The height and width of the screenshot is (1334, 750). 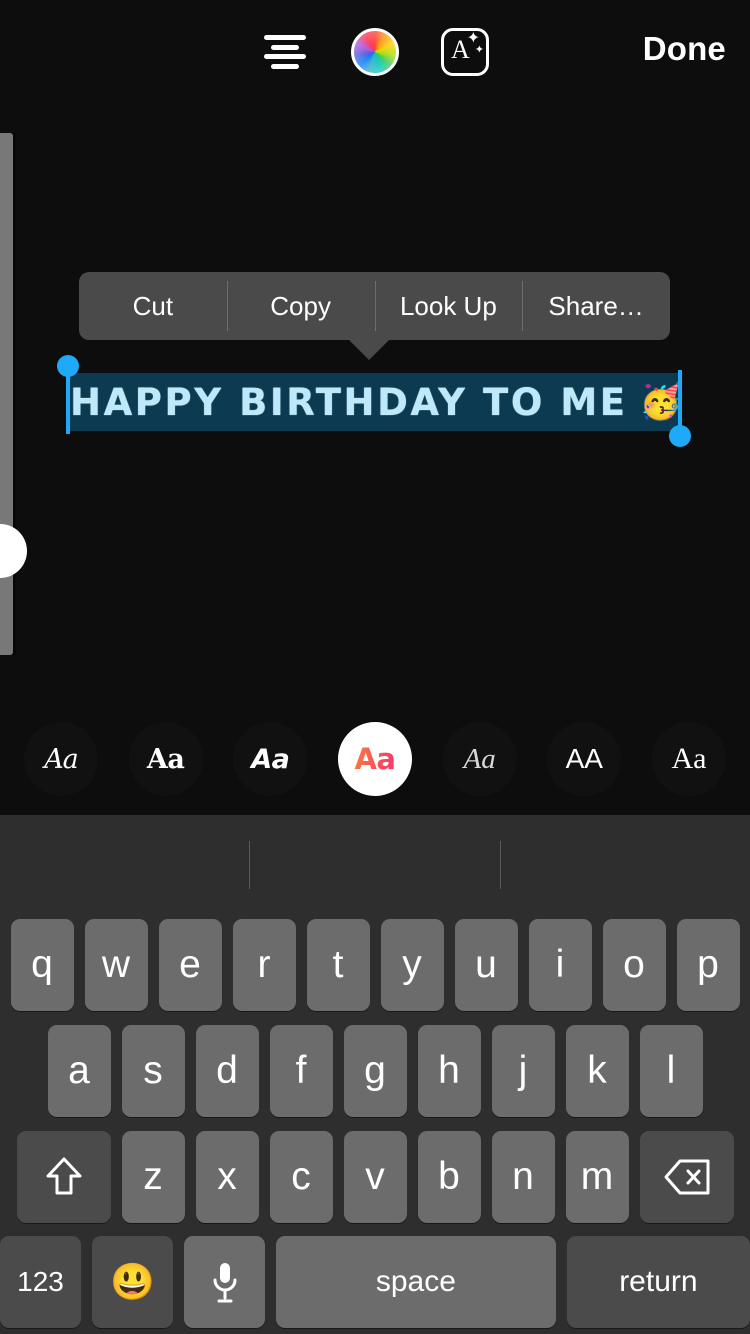 I want to click on key-m: m, so click(x=597, y=1177).